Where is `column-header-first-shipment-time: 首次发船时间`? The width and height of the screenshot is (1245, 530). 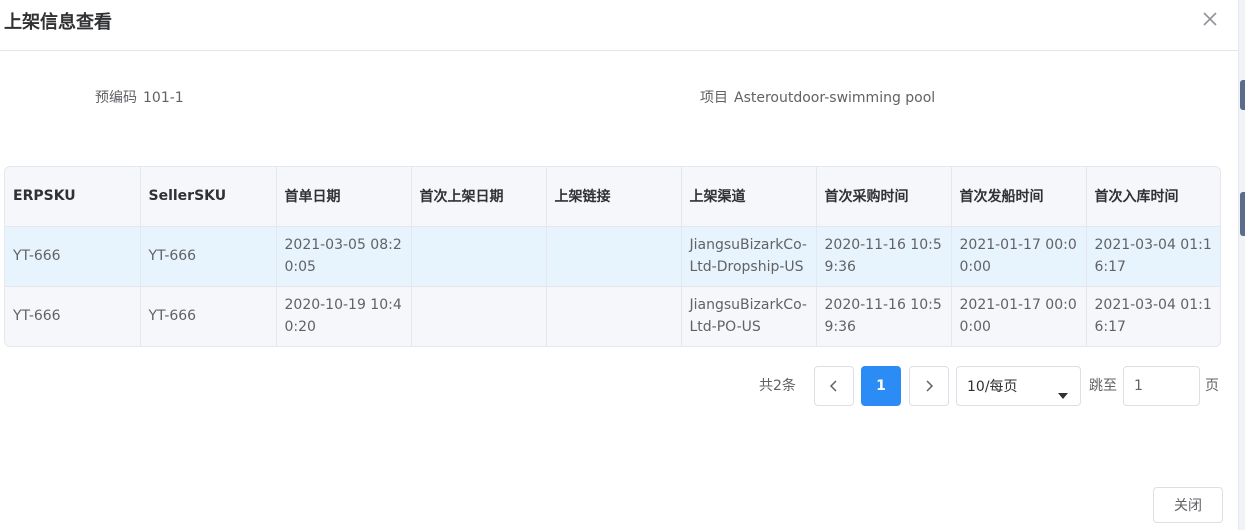
column-header-first-shipment-time: 首次发船时间 is located at coordinates (1019, 197).